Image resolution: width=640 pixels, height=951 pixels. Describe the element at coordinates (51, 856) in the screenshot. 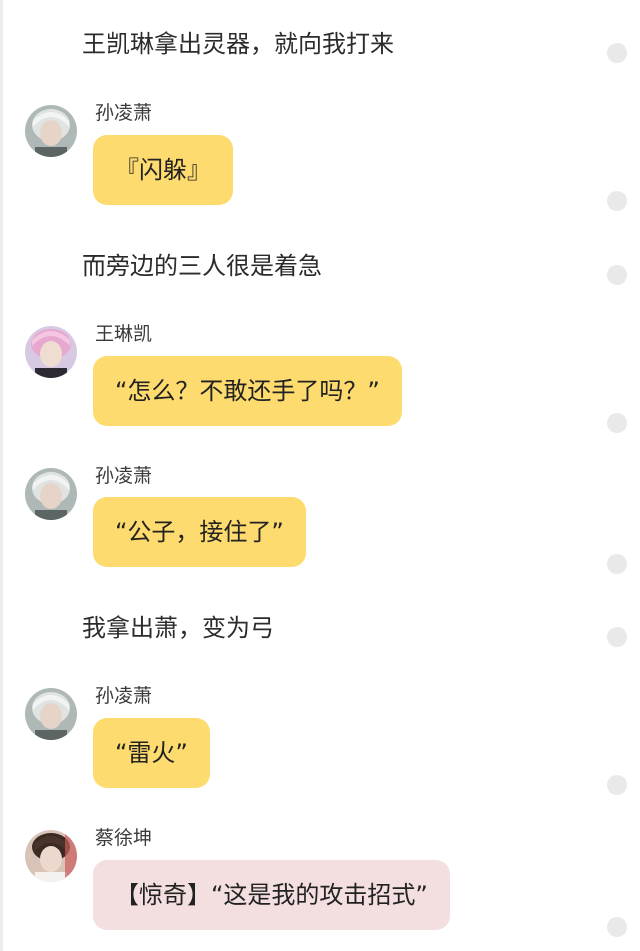

I see `avatar-dark-hair` at that location.